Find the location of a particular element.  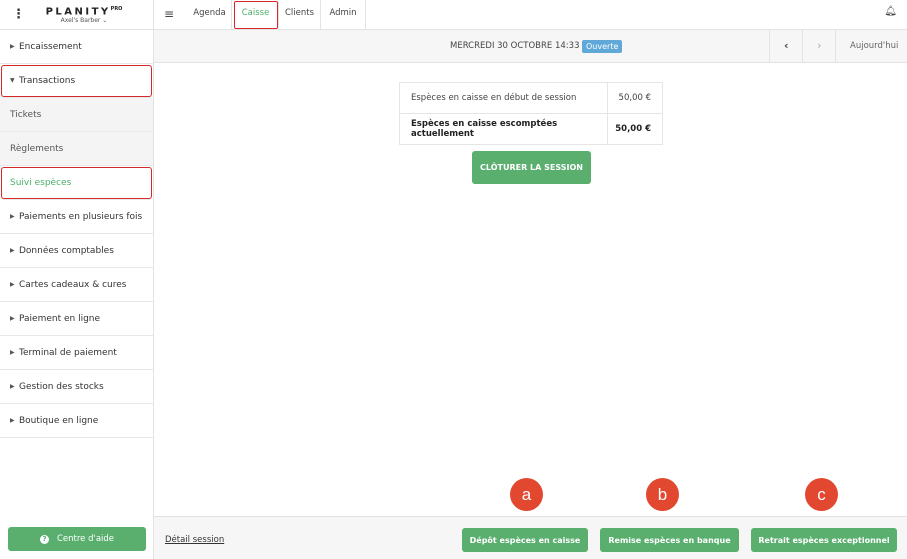

sidebar-item-reglements: Règlements is located at coordinates (76, 149).